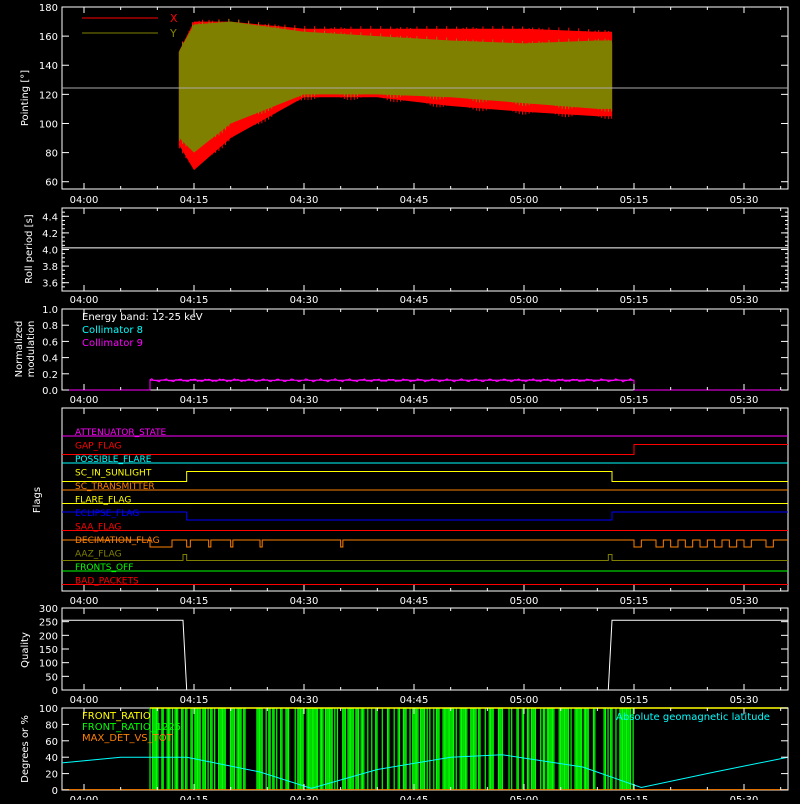 The image size is (800, 804). What do you see at coordinates (48, 95) in the screenshot?
I see `pointing-ytick-label: 120` at bounding box center [48, 95].